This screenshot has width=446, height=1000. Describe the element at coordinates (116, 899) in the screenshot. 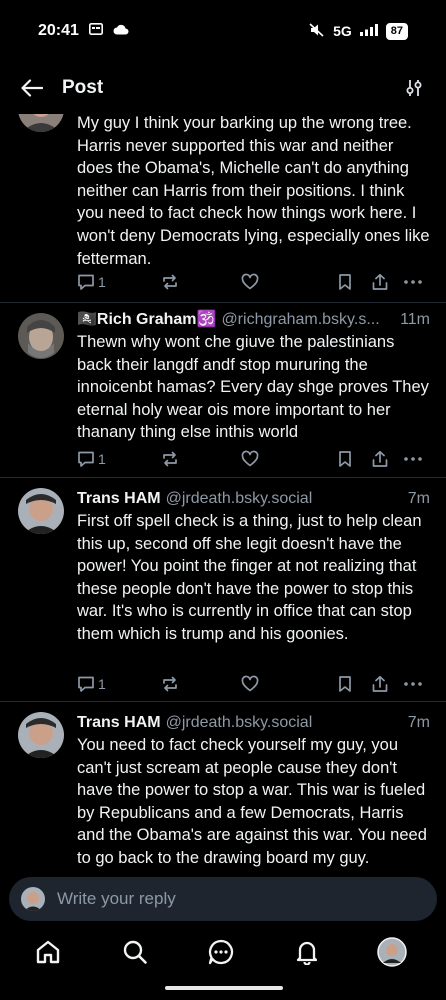

I see `reply-input: Write your reply` at that location.